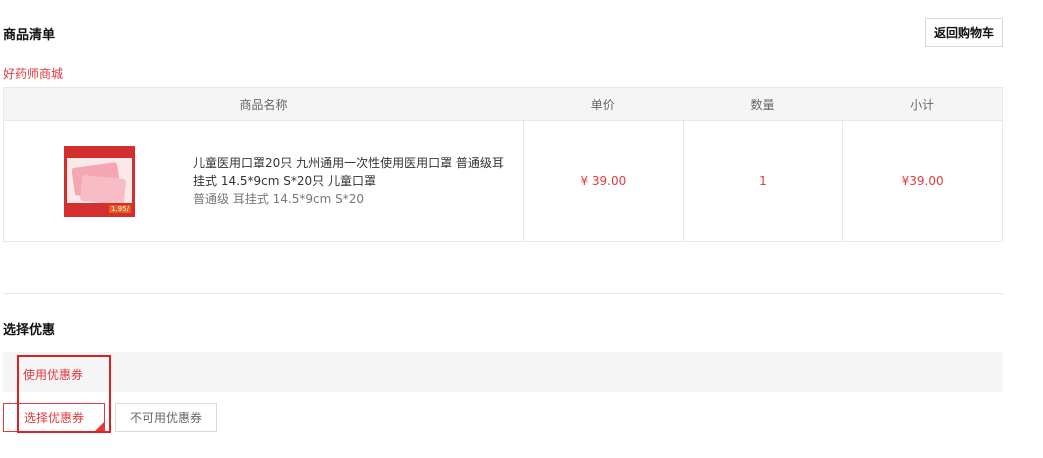 The width and height of the screenshot is (1043, 458). I want to click on subtotal-value: ¥39.00, so click(922, 181).